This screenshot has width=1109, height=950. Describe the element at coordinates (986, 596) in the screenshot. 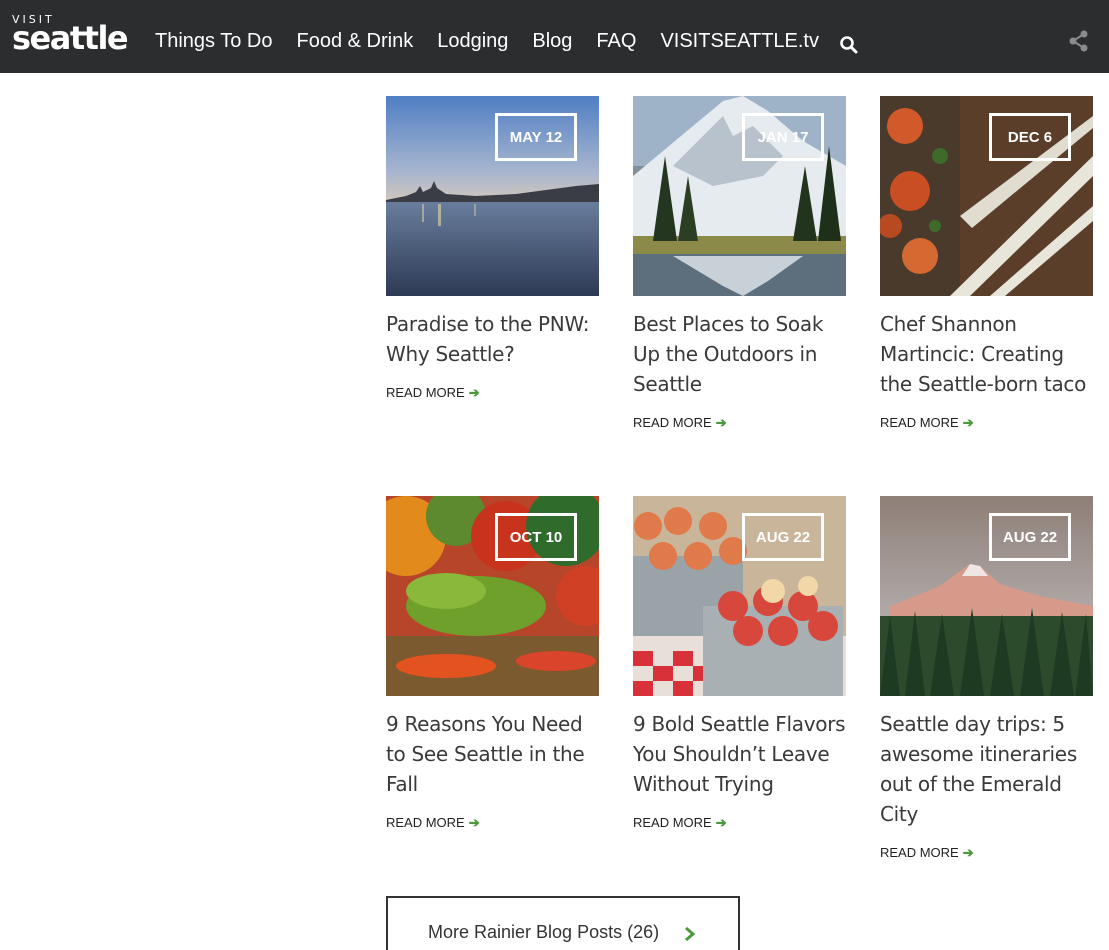

I see `post-image-mountain-forest: AUG 22` at that location.